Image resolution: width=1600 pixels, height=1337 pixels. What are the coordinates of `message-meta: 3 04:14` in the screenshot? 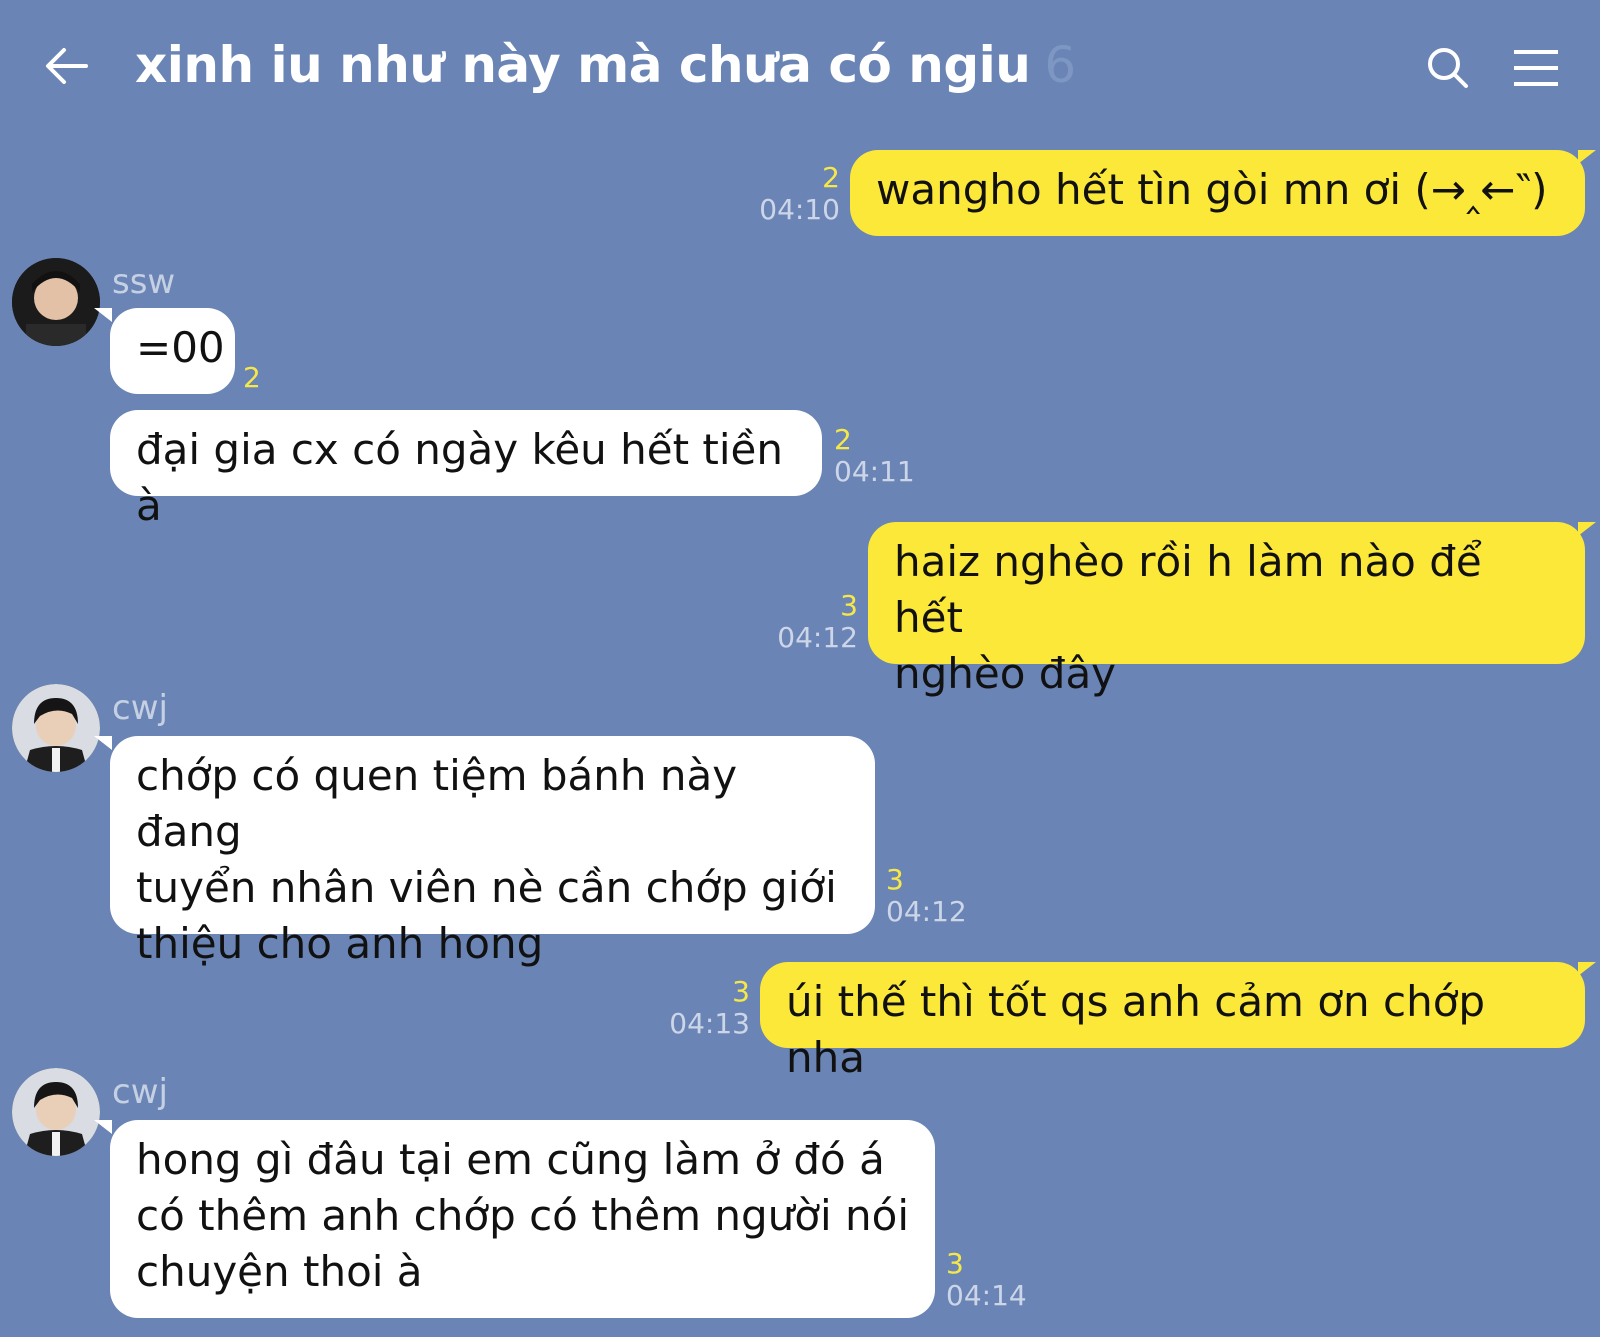 It's located at (986, 1280).